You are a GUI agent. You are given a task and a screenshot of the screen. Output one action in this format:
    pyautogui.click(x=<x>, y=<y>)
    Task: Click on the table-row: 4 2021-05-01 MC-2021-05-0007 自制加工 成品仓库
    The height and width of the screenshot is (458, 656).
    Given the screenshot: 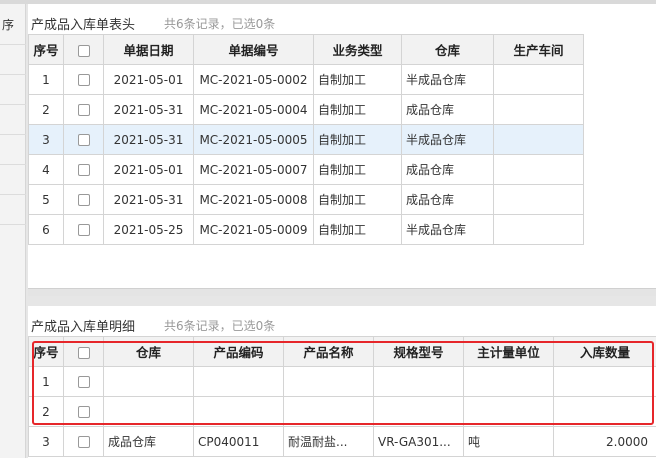 What is the action you would take?
    pyautogui.click(x=306, y=169)
    